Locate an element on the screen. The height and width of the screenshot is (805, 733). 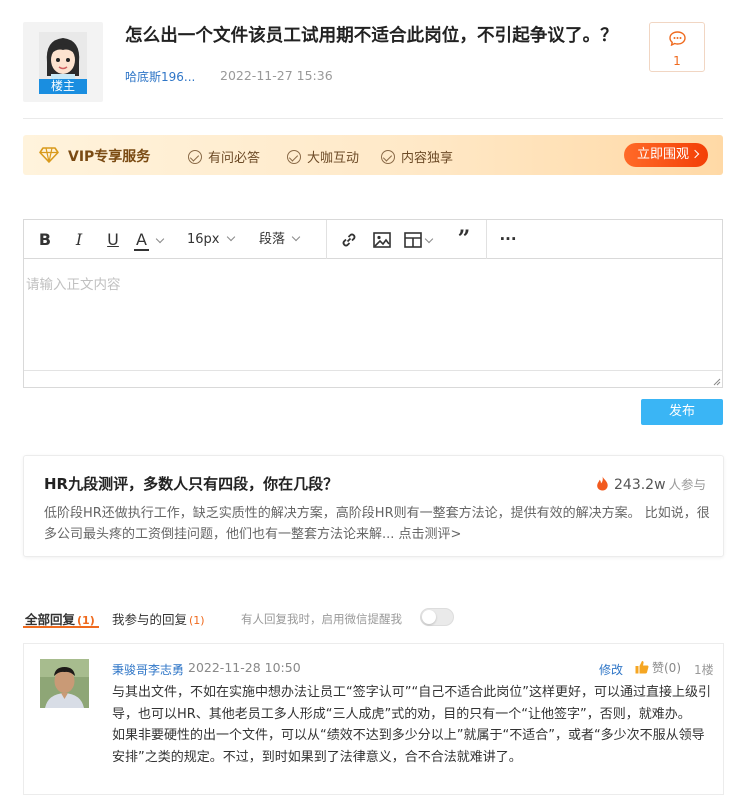
underline-icon: U is located at coordinates (113, 239).